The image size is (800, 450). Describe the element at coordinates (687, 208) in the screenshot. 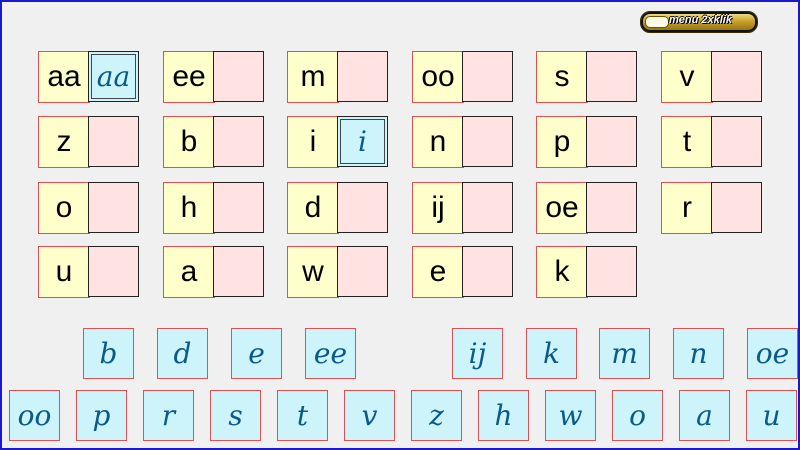

I see `print-letter: r` at that location.